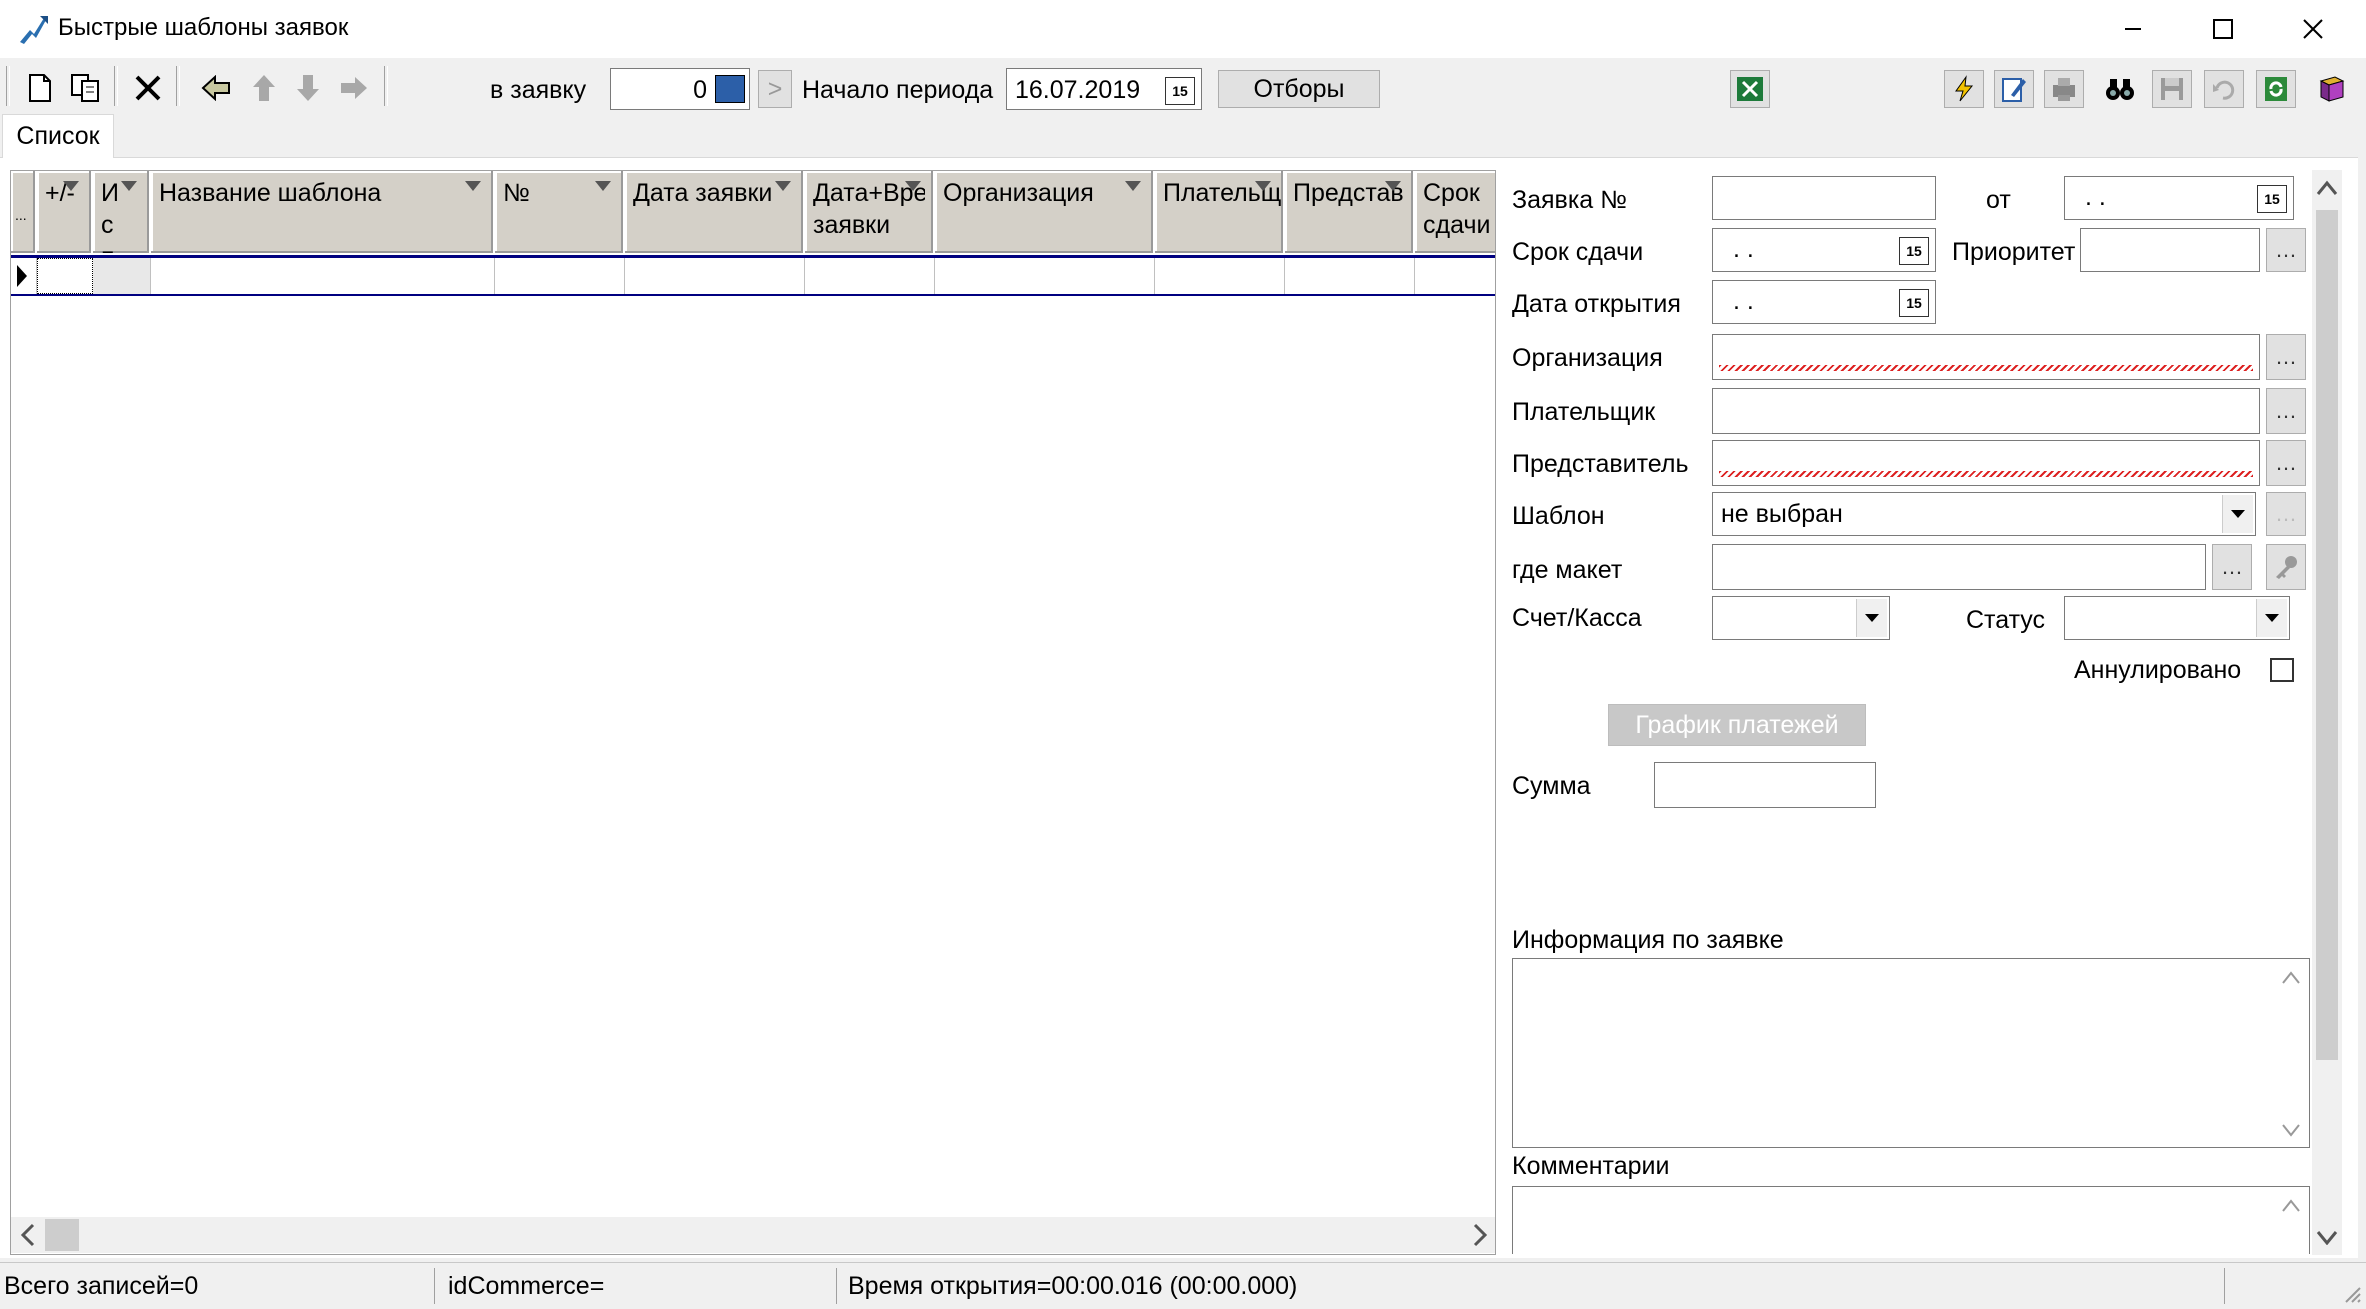 The width and height of the screenshot is (2366, 1309). What do you see at coordinates (2179, 198) in the screenshot?
I see `from-date-field: . . 15` at bounding box center [2179, 198].